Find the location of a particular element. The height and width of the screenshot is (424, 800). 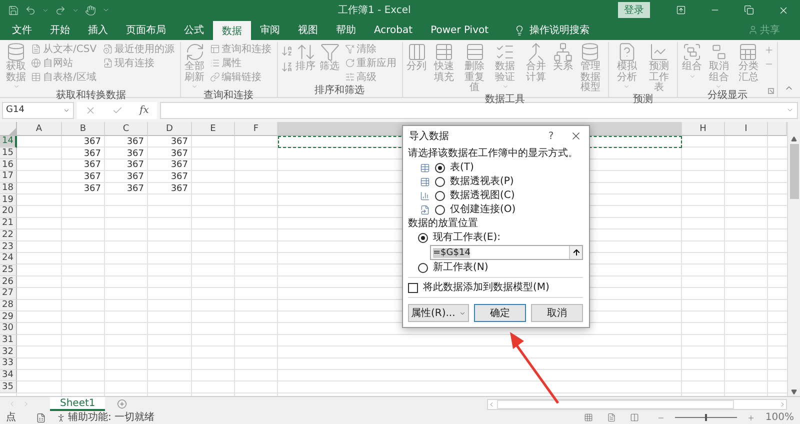

mode-indicator: 点 is located at coordinates (11, 418).